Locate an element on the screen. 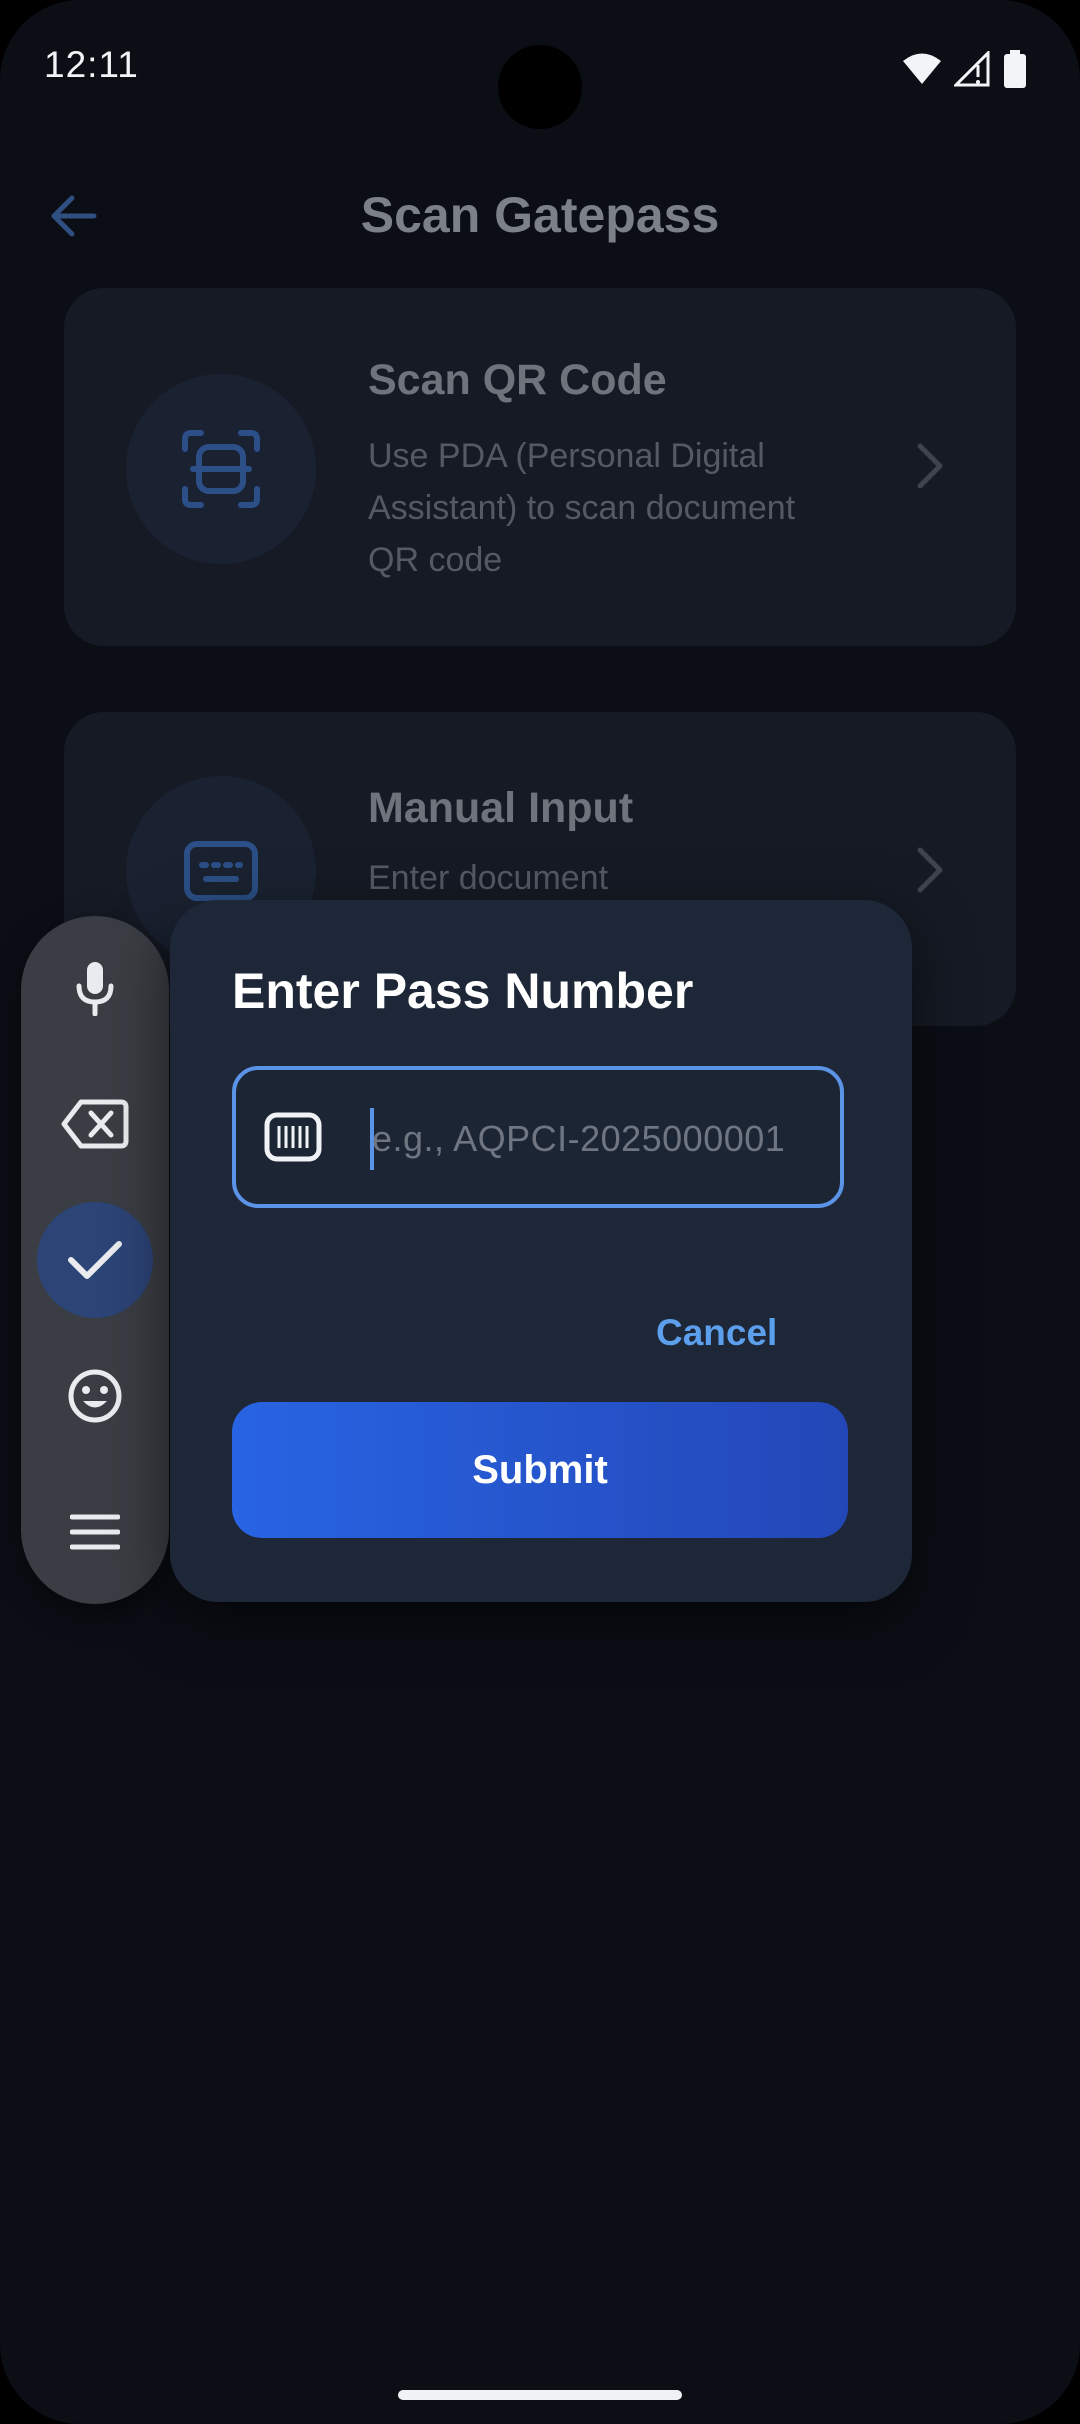 This screenshot has height=2424, width=1080. barcode-icon is located at coordinates (293, 1137).